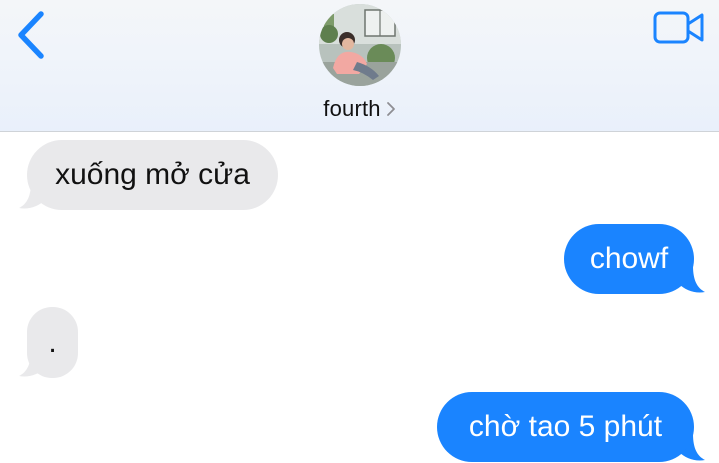 The height and width of the screenshot is (463, 719). I want to click on message-bubble-incoming: ., so click(52, 342).